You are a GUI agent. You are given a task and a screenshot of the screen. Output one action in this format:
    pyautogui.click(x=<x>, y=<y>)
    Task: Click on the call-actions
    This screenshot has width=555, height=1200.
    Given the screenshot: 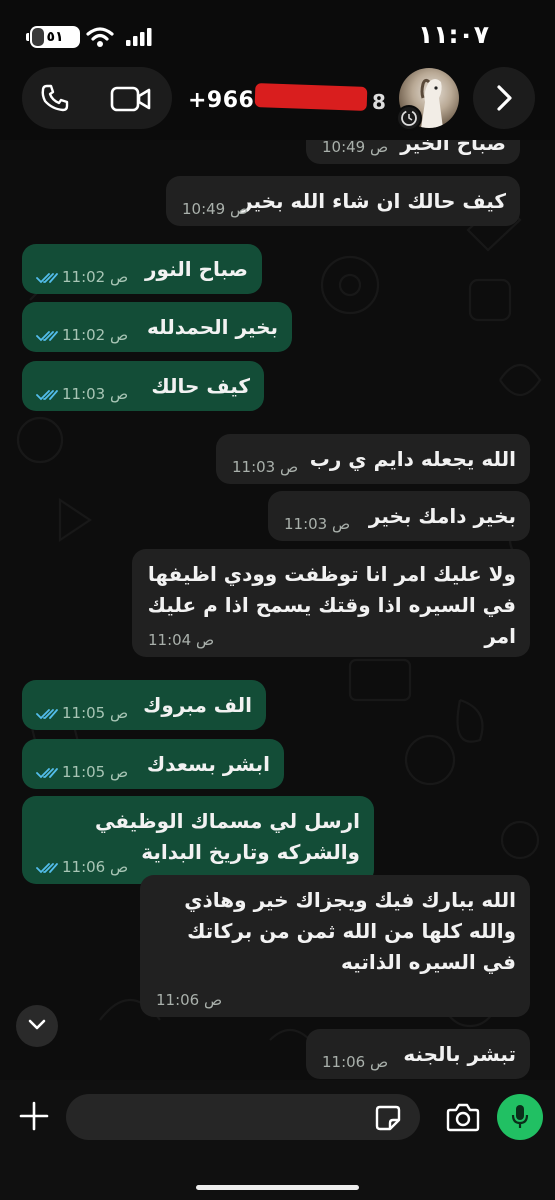 What is the action you would take?
    pyautogui.click(x=97, y=98)
    